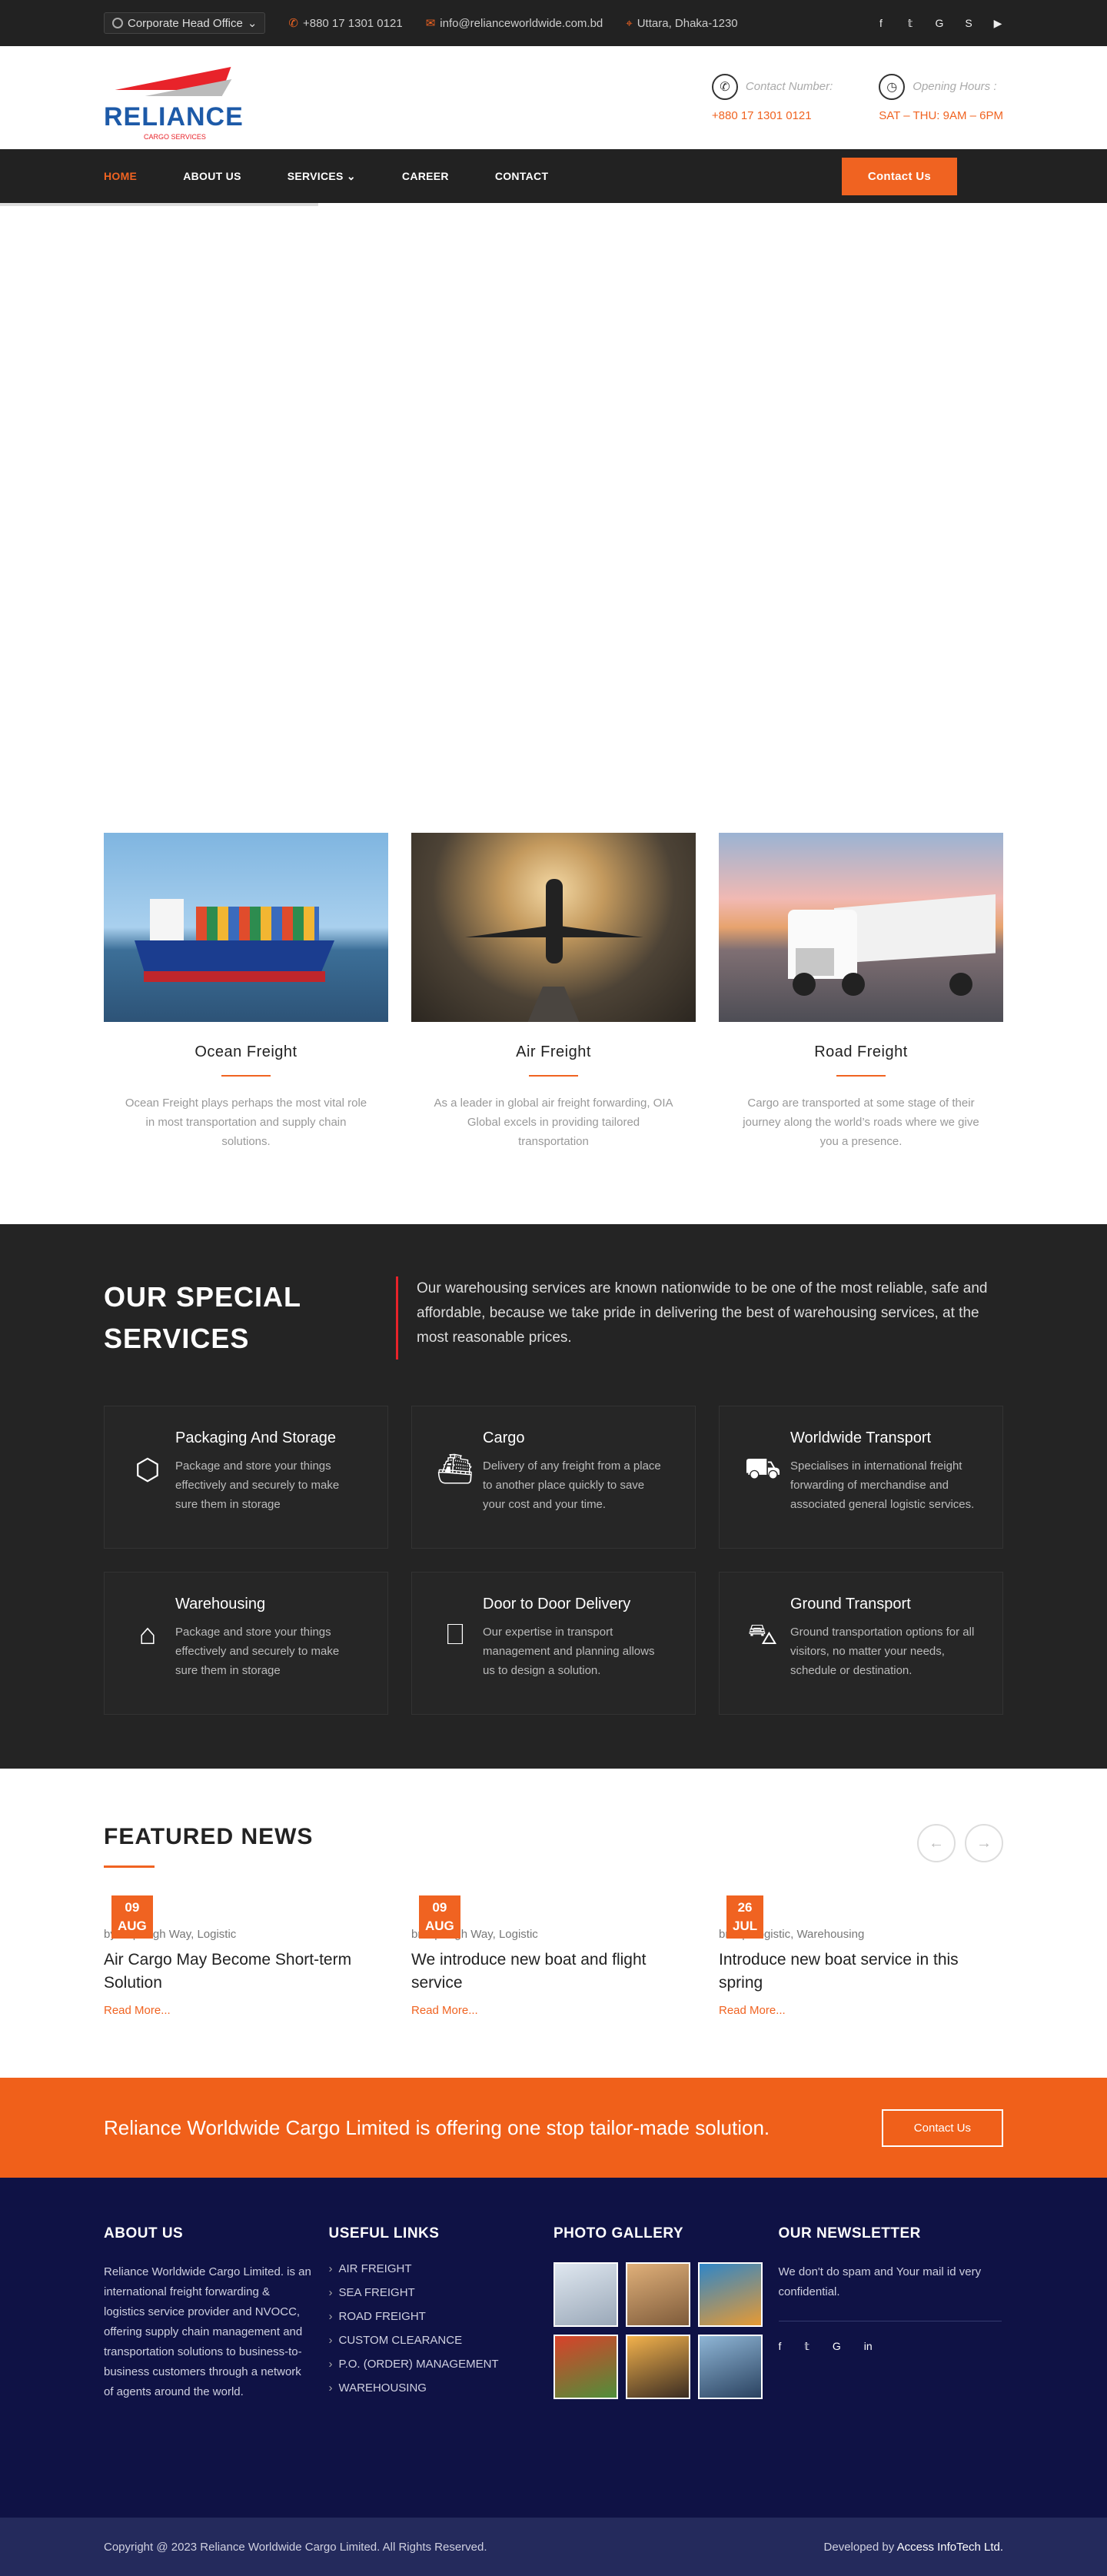 The height and width of the screenshot is (2576, 1107). I want to click on news-month: AUG, so click(440, 1926).